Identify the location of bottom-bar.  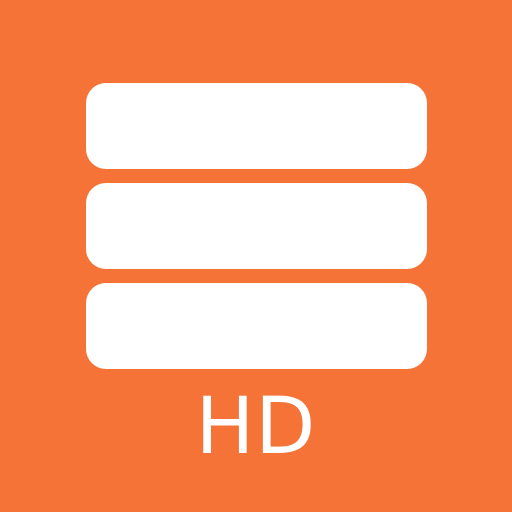
(256, 326).